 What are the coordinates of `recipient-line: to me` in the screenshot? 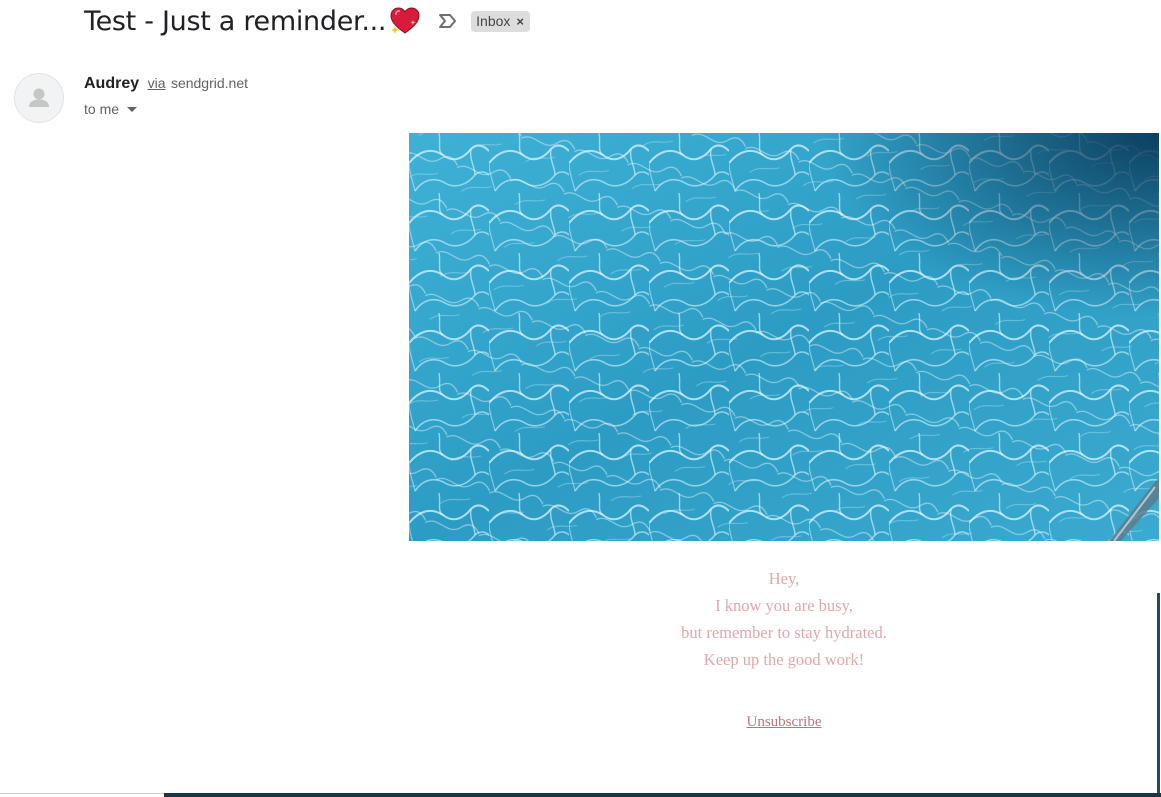 It's located at (111, 109).